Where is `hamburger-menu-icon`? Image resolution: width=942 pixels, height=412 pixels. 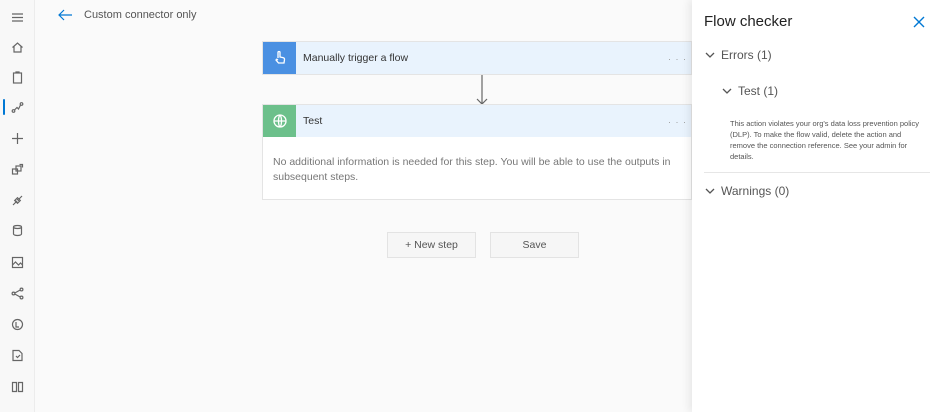 hamburger-menu-icon is located at coordinates (17, 17).